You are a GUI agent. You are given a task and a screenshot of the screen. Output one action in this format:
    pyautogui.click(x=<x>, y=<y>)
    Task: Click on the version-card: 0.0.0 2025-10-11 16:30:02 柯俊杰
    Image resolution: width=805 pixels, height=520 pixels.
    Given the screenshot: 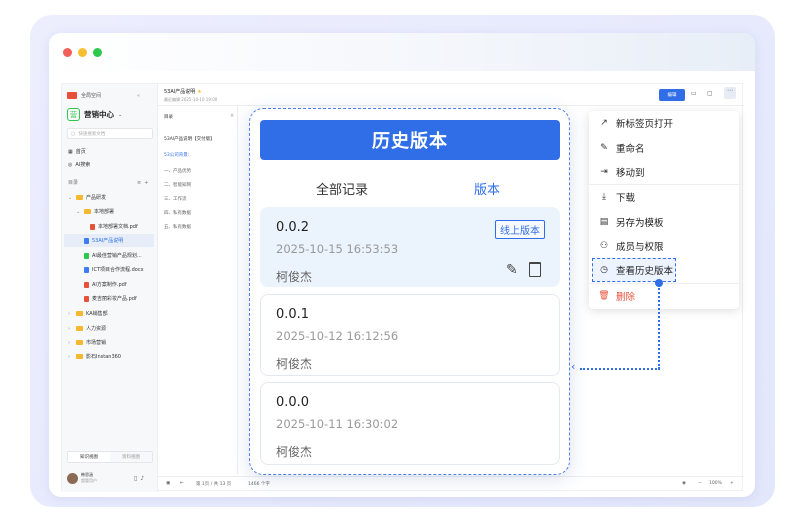 What is the action you would take?
    pyautogui.click(x=410, y=423)
    